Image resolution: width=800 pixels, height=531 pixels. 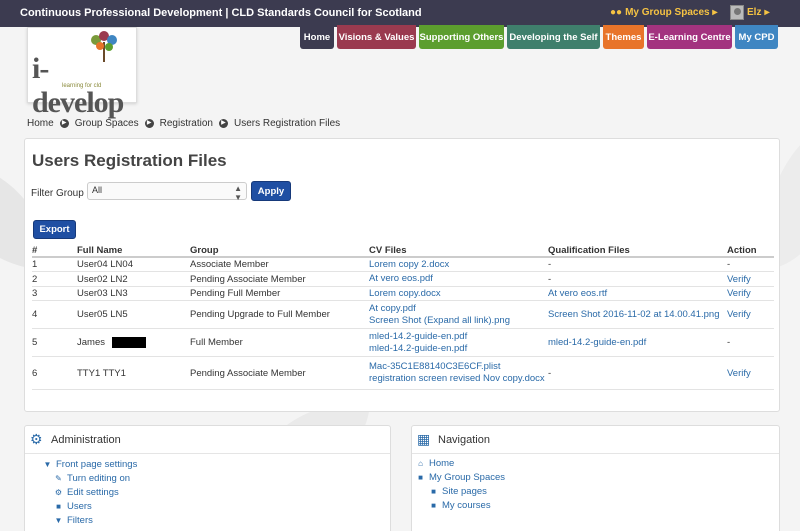 What do you see at coordinates (767, 12) in the screenshot?
I see `chevron-right-icon: ▸` at bounding box center [767, 12].